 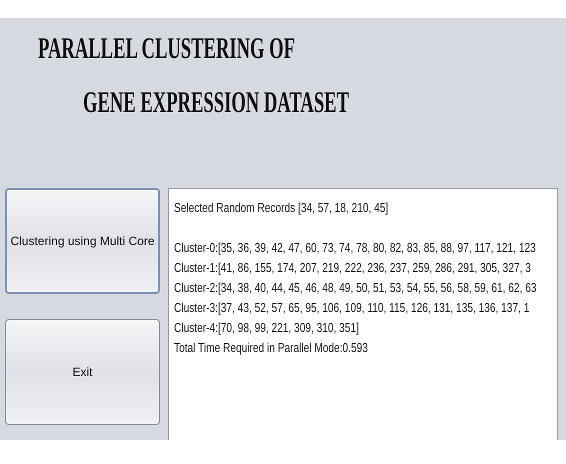 I want to click on output-line: Cluster-0:[35, 36, 39, 42, 47, 60, 73, 74, 78, 80, 82, 83, 85, 88, 97, 117, 121, 123, so click(x=355, y=247).